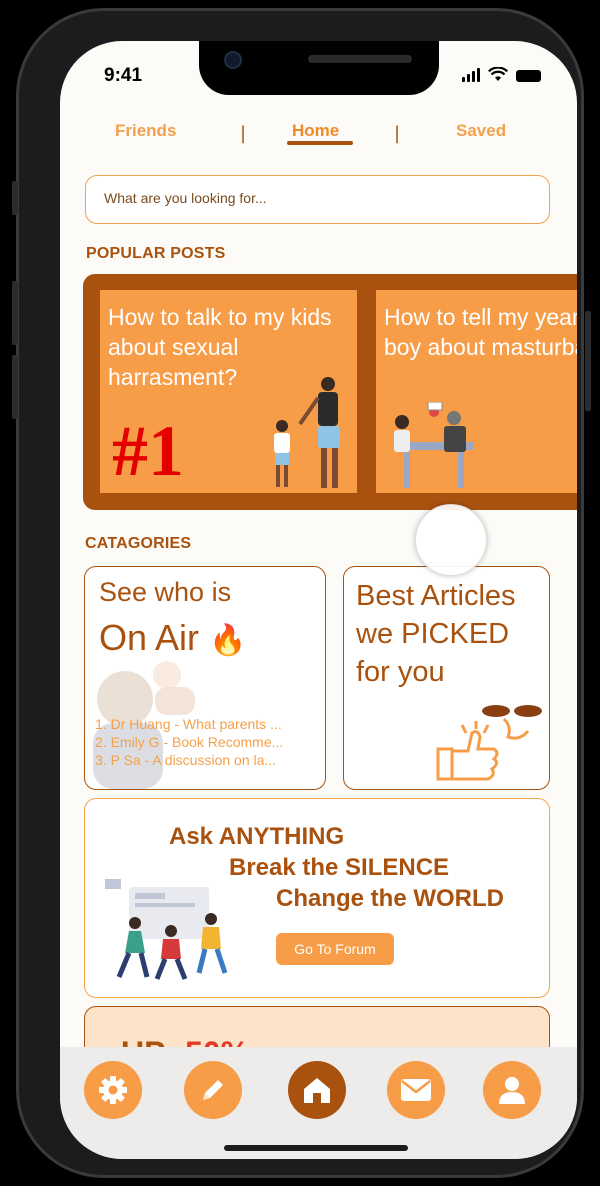 This screenshot has width=600, height=1186. Describe the element at coordinates (390, 898) in the screenshot. I see `forum-tagline: Change the WORLD` at that location.